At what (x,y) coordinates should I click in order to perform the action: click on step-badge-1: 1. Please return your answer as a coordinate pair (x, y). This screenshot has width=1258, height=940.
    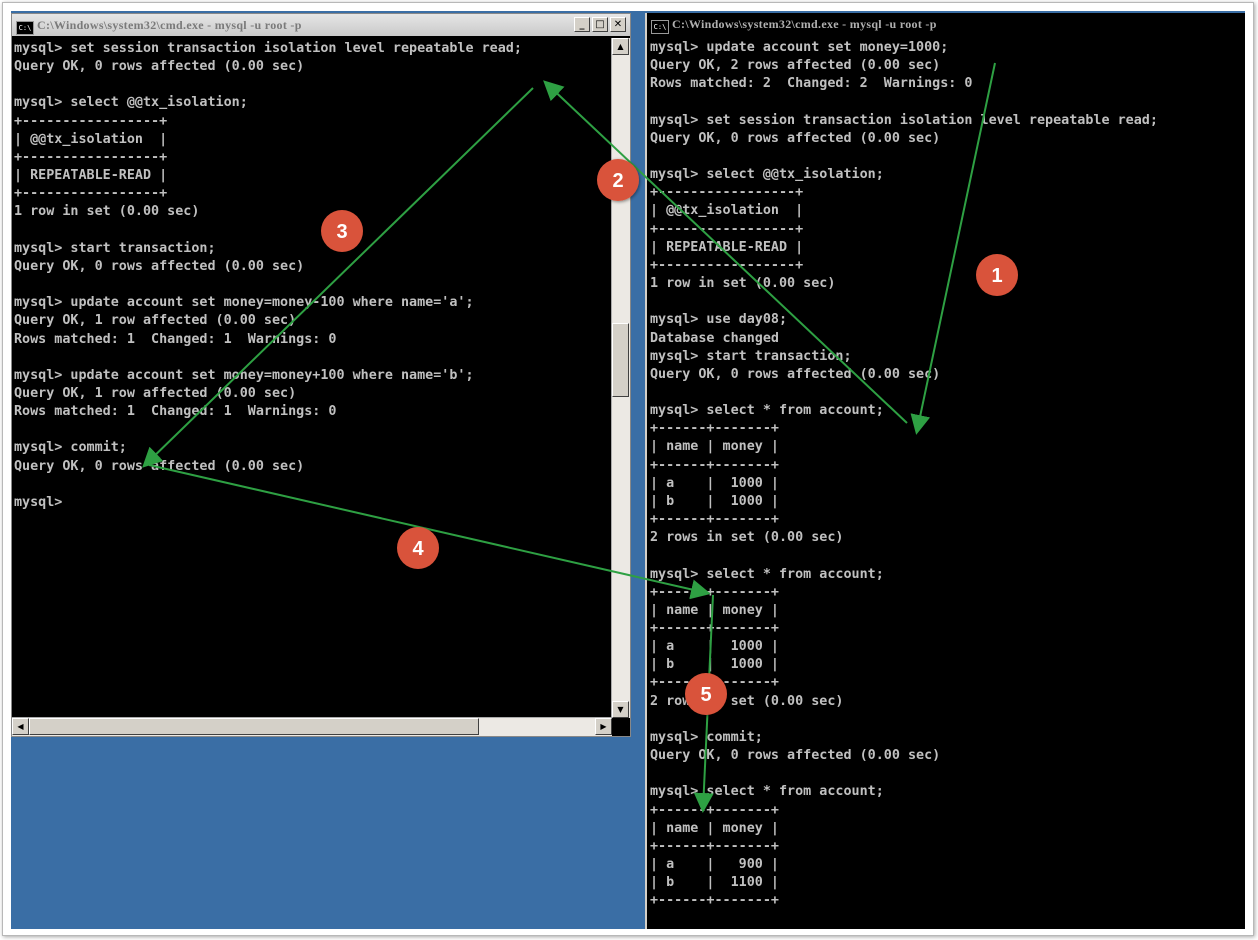
    Looking at the image, I should click on (997, 275).